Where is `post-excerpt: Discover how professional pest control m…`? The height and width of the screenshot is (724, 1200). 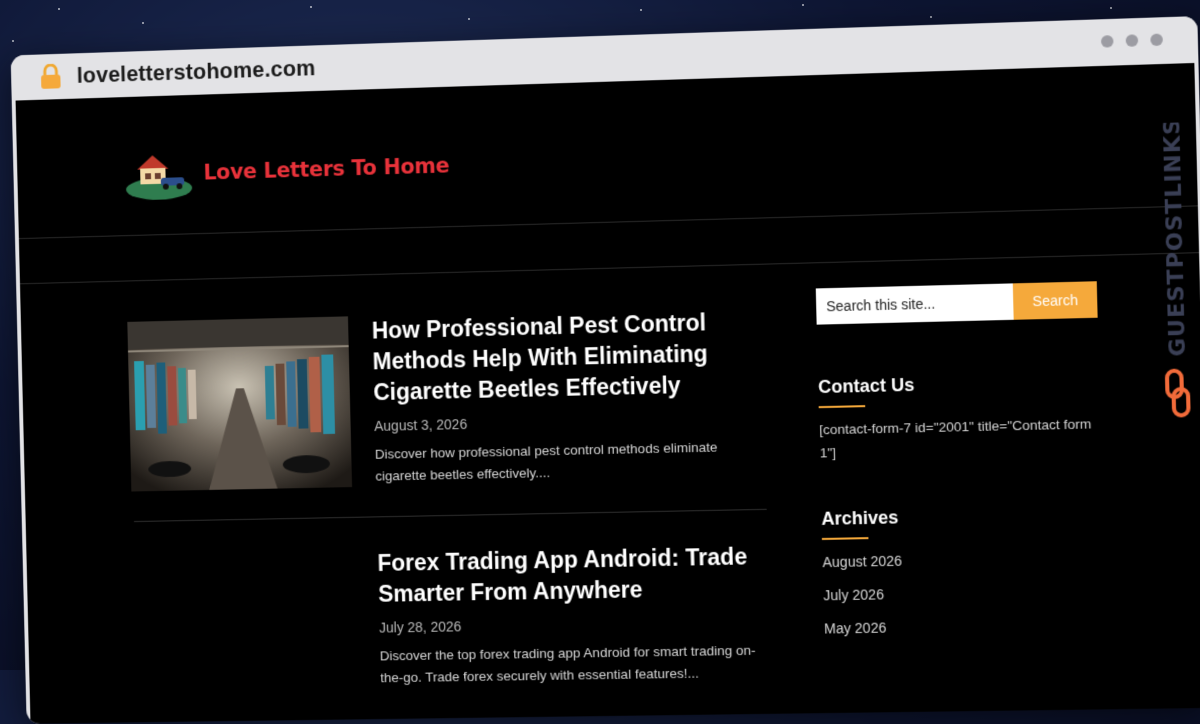
post-excerpt: Discover how professional pest control m… is located at coordinates (569, 462).